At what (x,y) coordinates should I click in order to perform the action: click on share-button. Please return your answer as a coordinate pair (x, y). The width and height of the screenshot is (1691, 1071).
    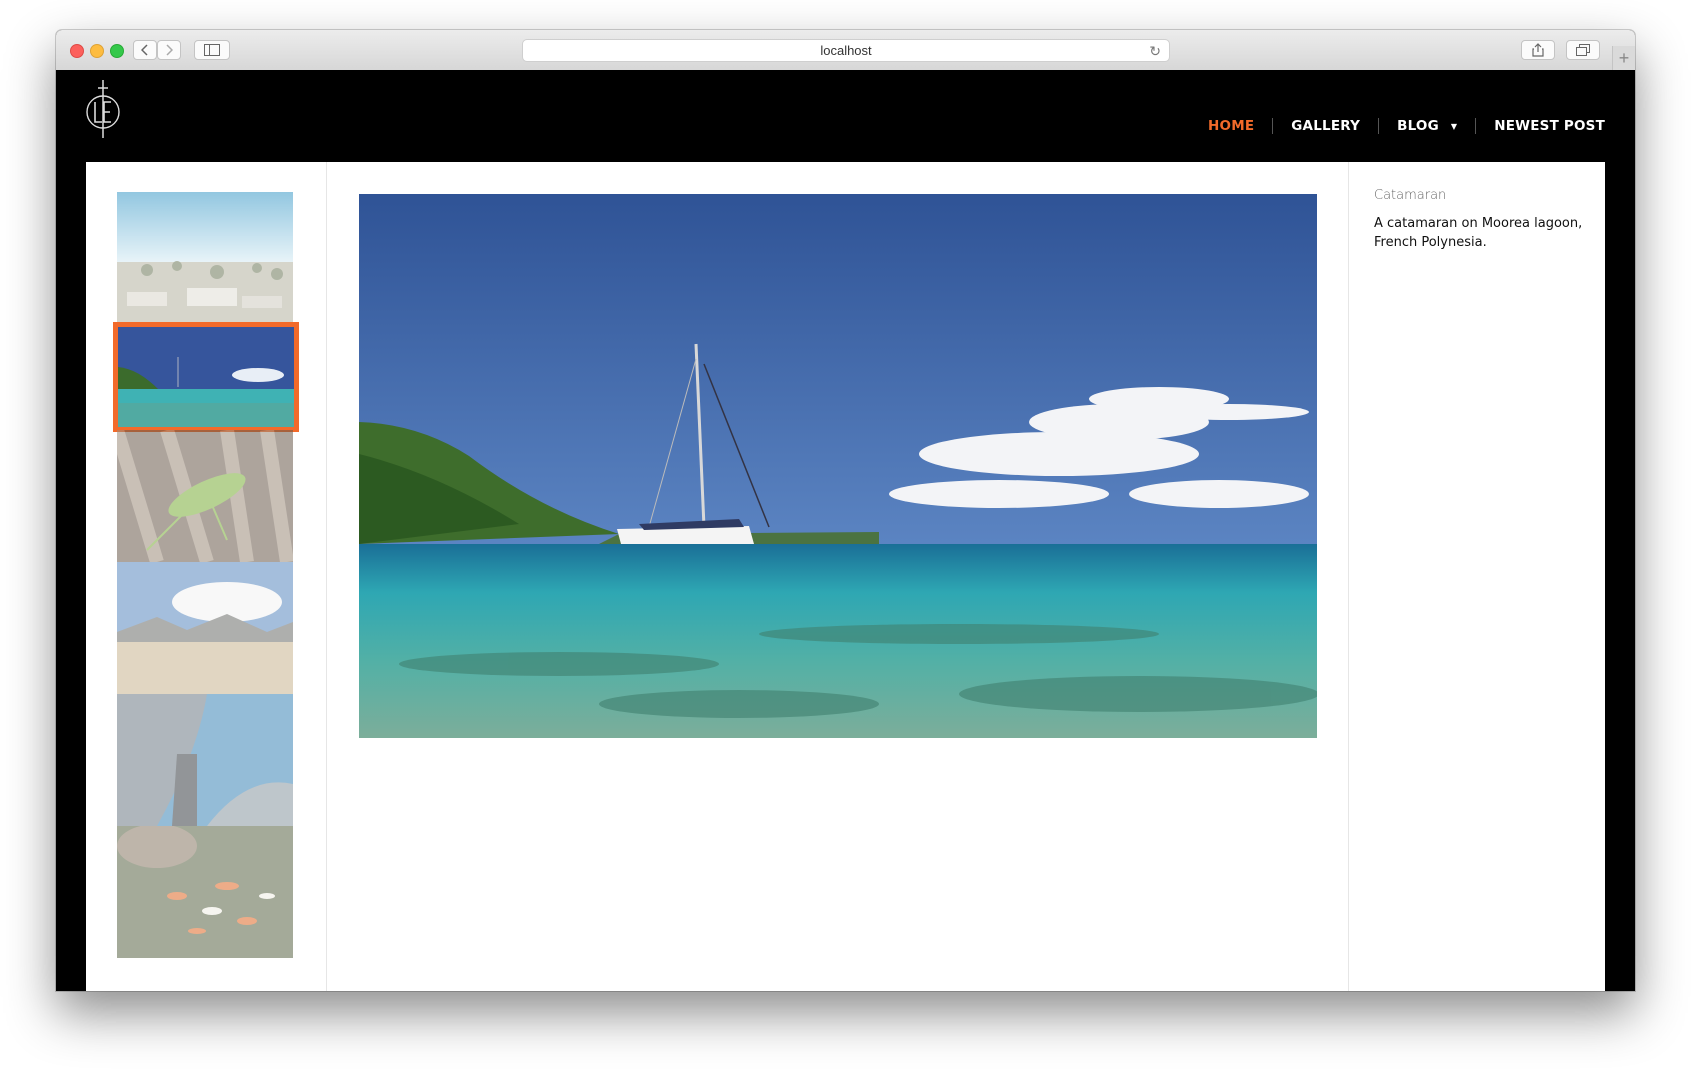
    Looking at the image, I should click on (1538, 50).